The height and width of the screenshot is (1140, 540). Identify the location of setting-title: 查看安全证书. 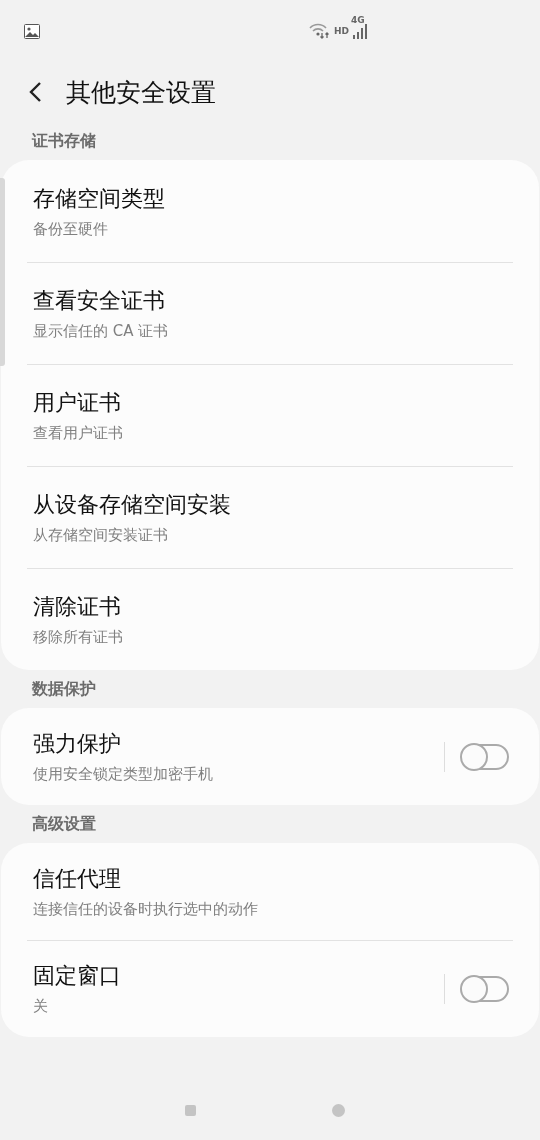
(270, 300).